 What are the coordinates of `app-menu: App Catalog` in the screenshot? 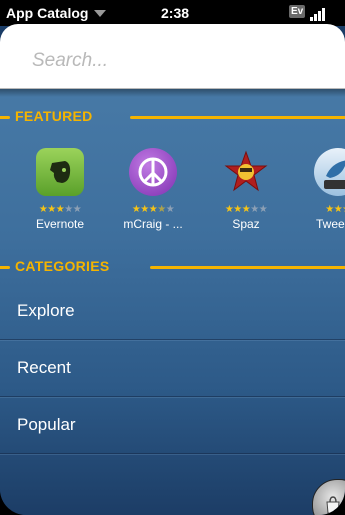 It's located at (56, 13).